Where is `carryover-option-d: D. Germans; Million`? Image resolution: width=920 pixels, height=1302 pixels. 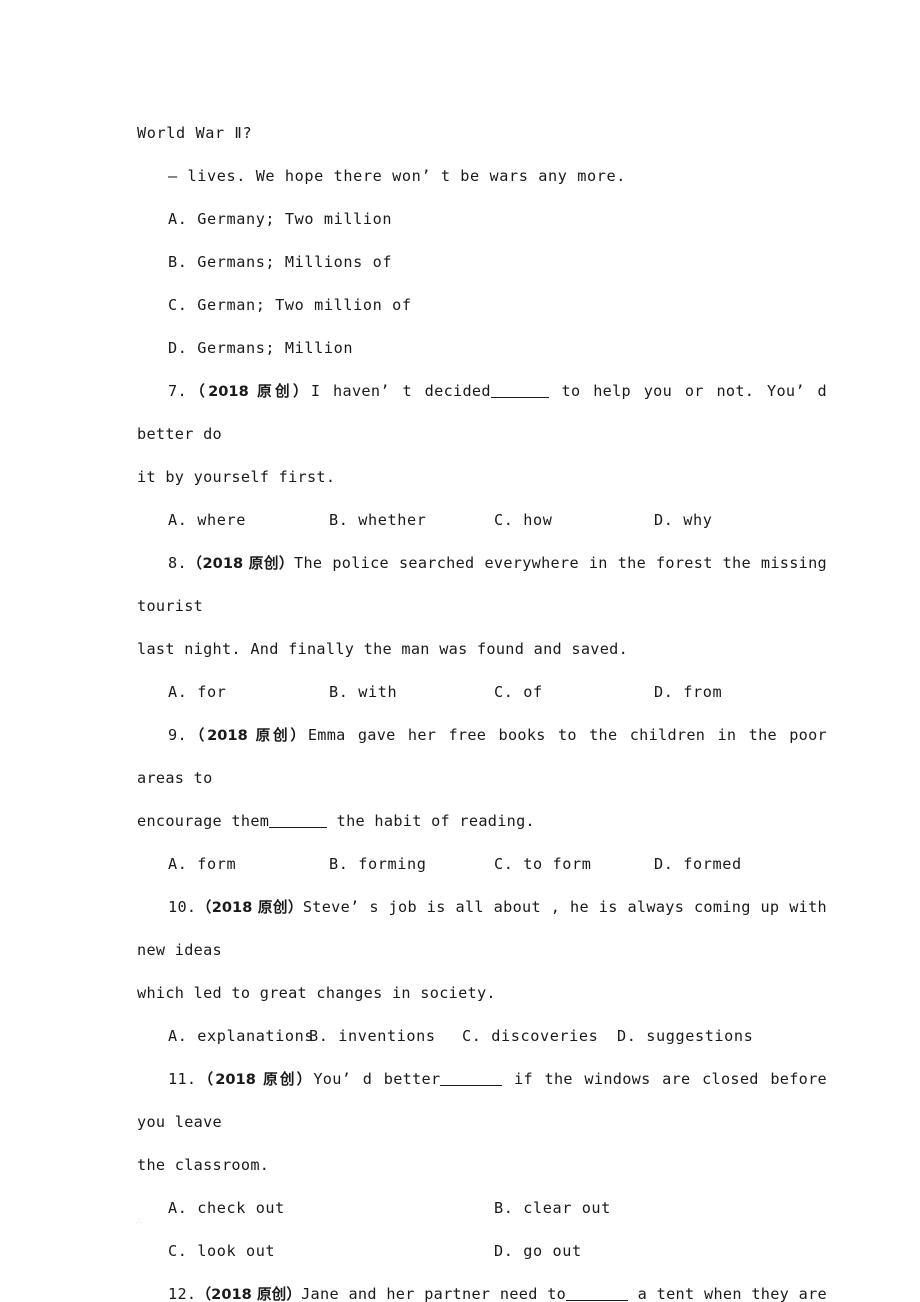 carryover-option-d: D. Germans; Million is located at coordinates (261, 348).